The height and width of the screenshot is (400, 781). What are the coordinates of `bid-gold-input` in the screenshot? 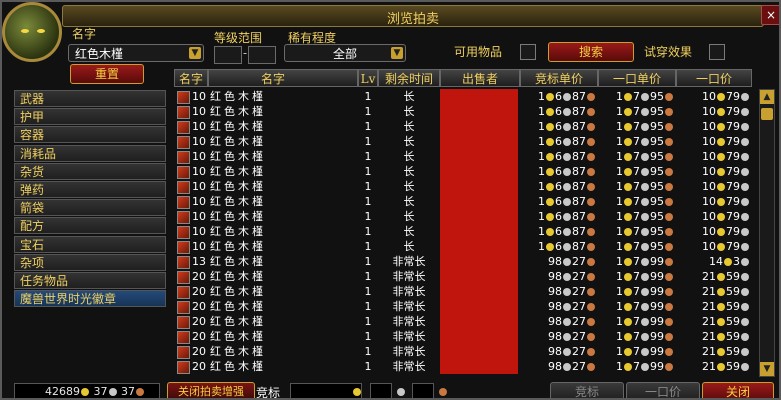 It's located at (326, 390).